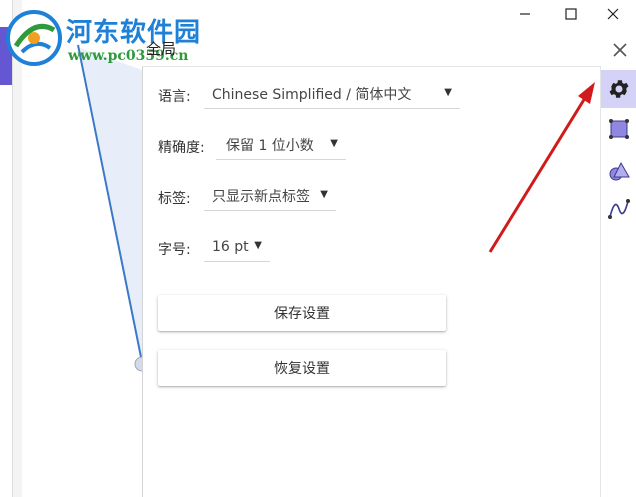 This screenshot has width=636, height=497. What do you see at coordinates (270, 145) in the screenshot?
I see `precision-value: 保留 1 位小数` at bounding box center [270, 145].